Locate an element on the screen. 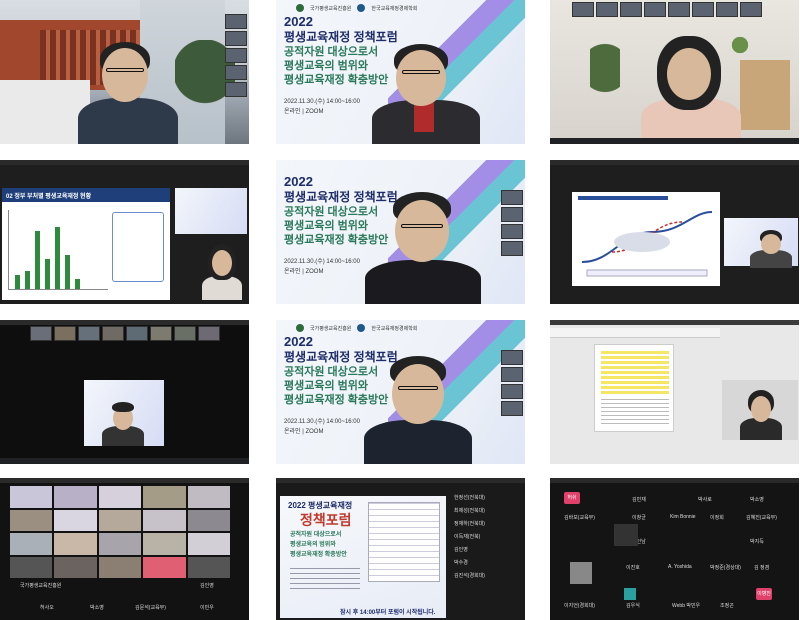 The height and width of the screenshot is (620, 800). video-tile-gallery: 국가평생교육진흥원 허사오 박소영 김문석(교육부) 이민우 김인영 is located at coordinates (124, 549).